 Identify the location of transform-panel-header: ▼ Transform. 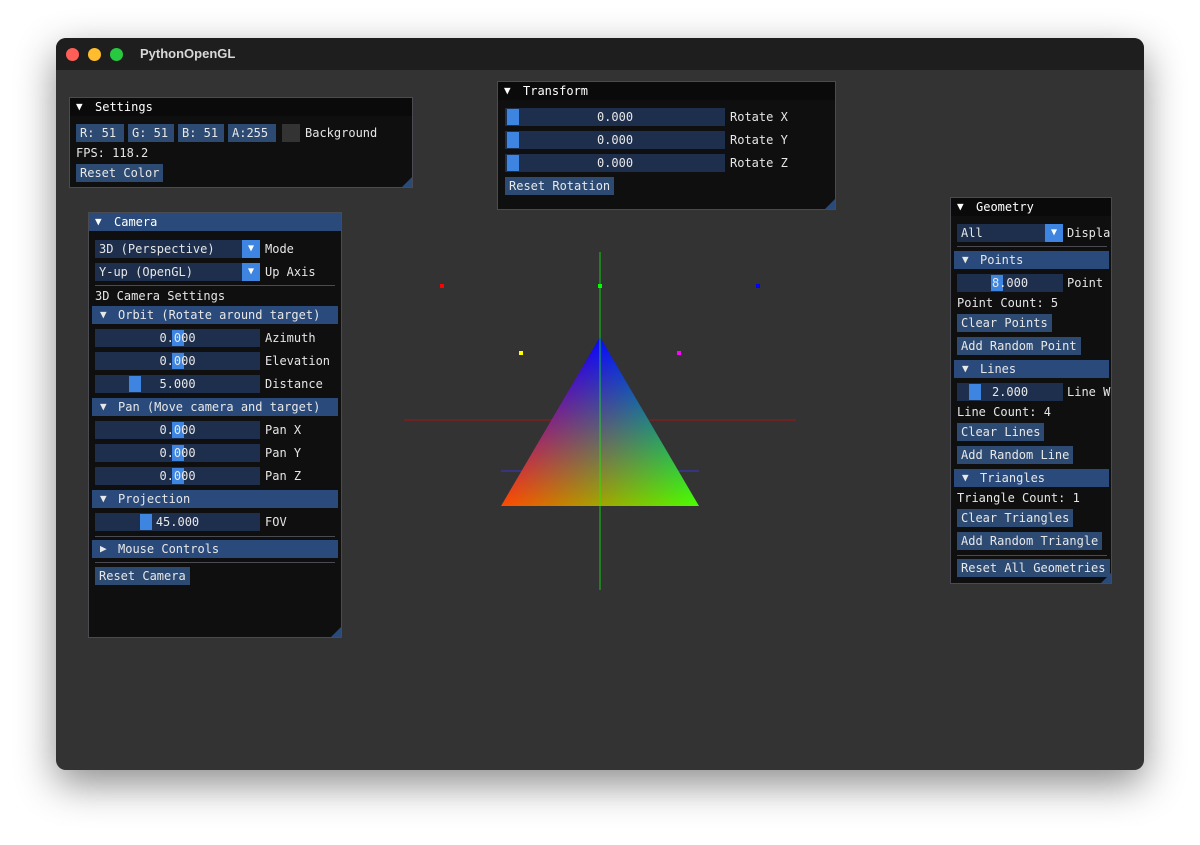
(666, 91).